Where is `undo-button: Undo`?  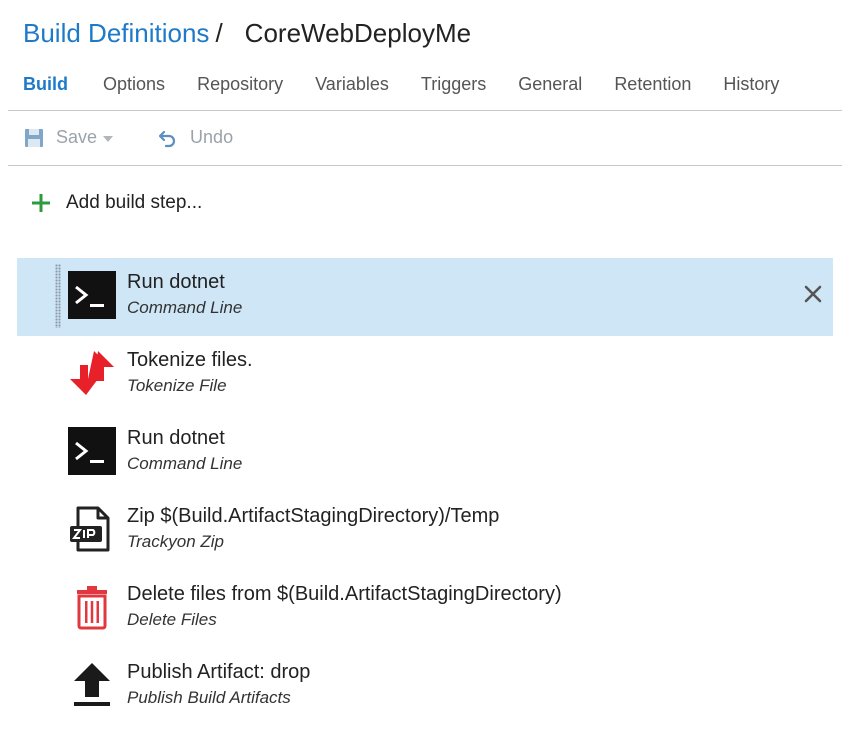
undo-button: Undo is located at coordinates (195, 137).